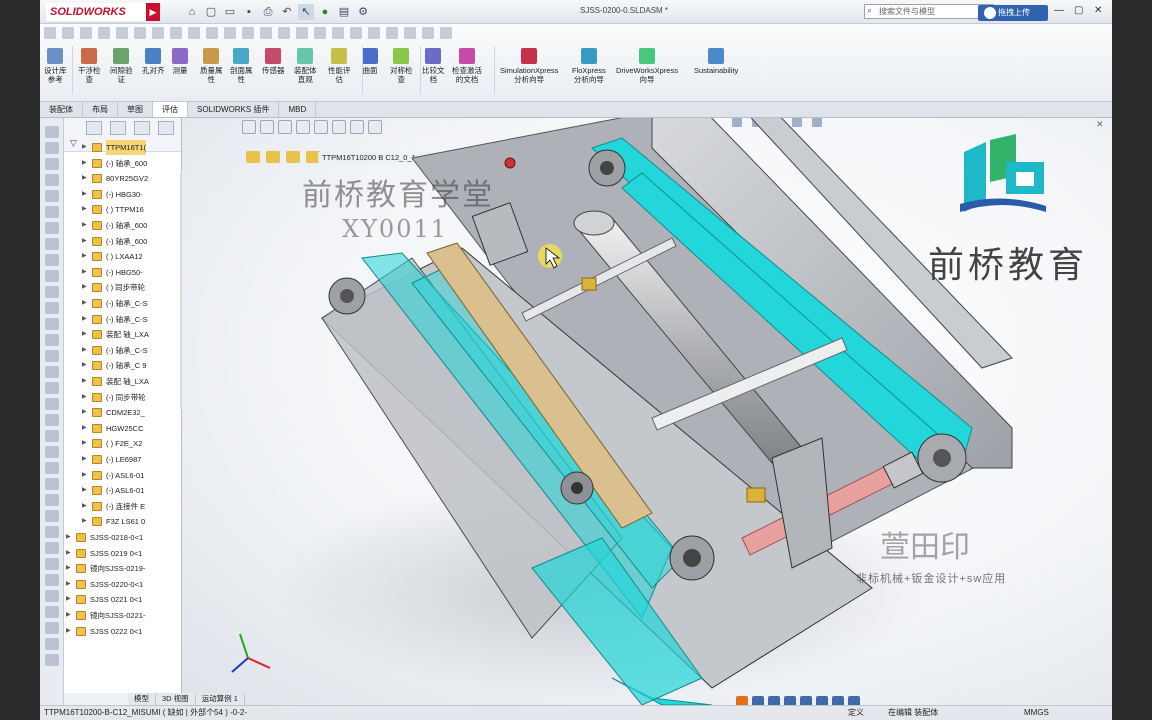 The width and height of the screenshot is (1152, 720). What do you see at coordinates (122, 178) in the screenshot?
I see `tree-node: ▶ 80YR25GV2` at bounding box center [122, 178].